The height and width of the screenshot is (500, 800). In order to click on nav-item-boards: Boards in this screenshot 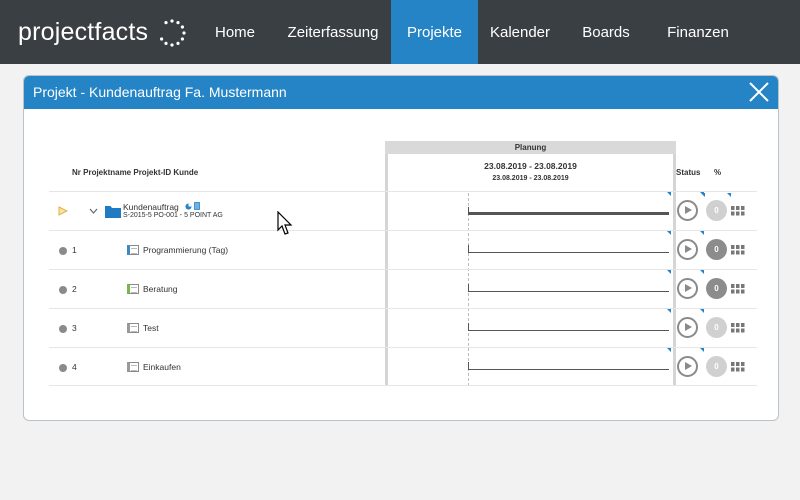, I will do `click(606, 32)`.